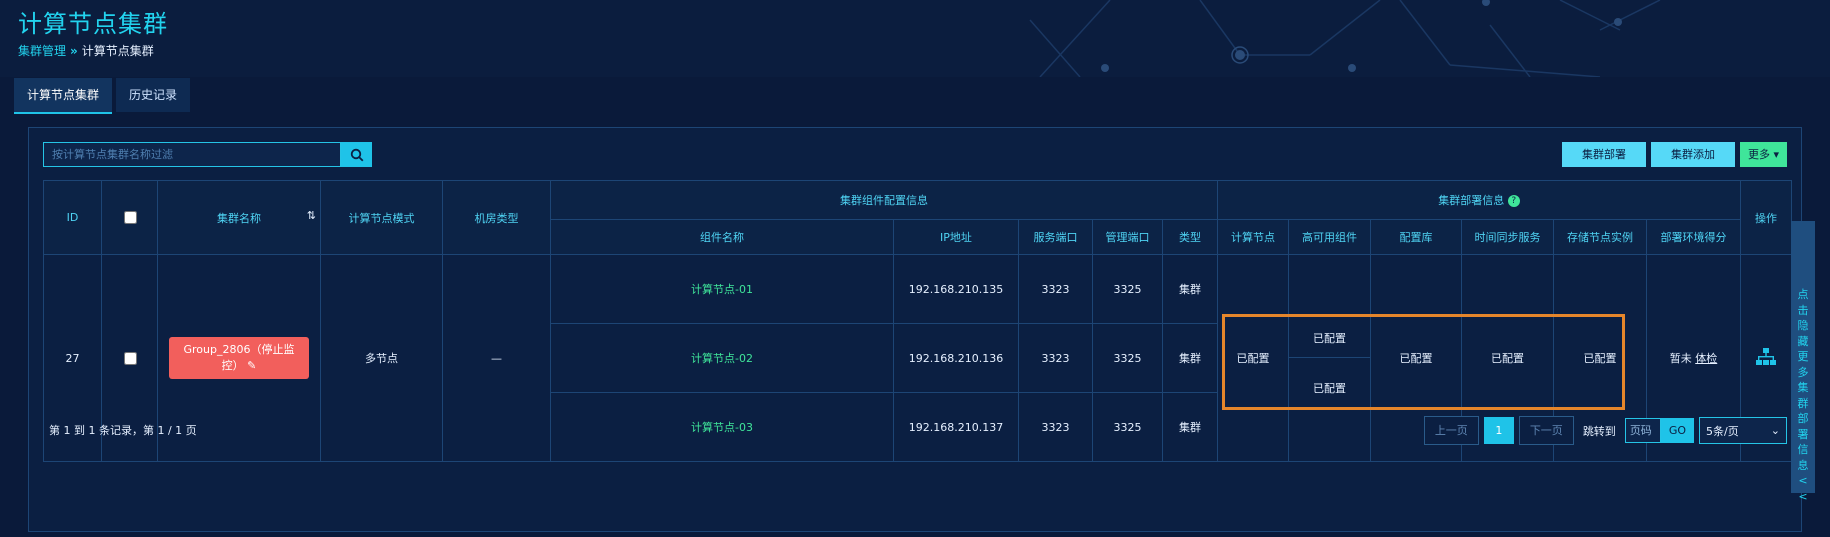 The height and width of the screenshot is (537, 1830). I want to click on component-ip: 192.168.210.137, so click(956, 427).